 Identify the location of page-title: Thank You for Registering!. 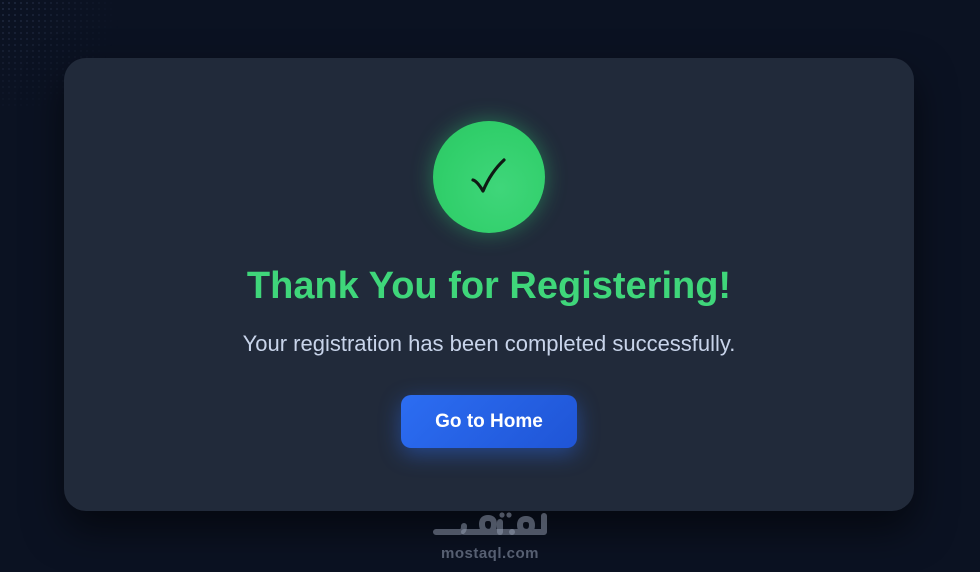
(489, 286).